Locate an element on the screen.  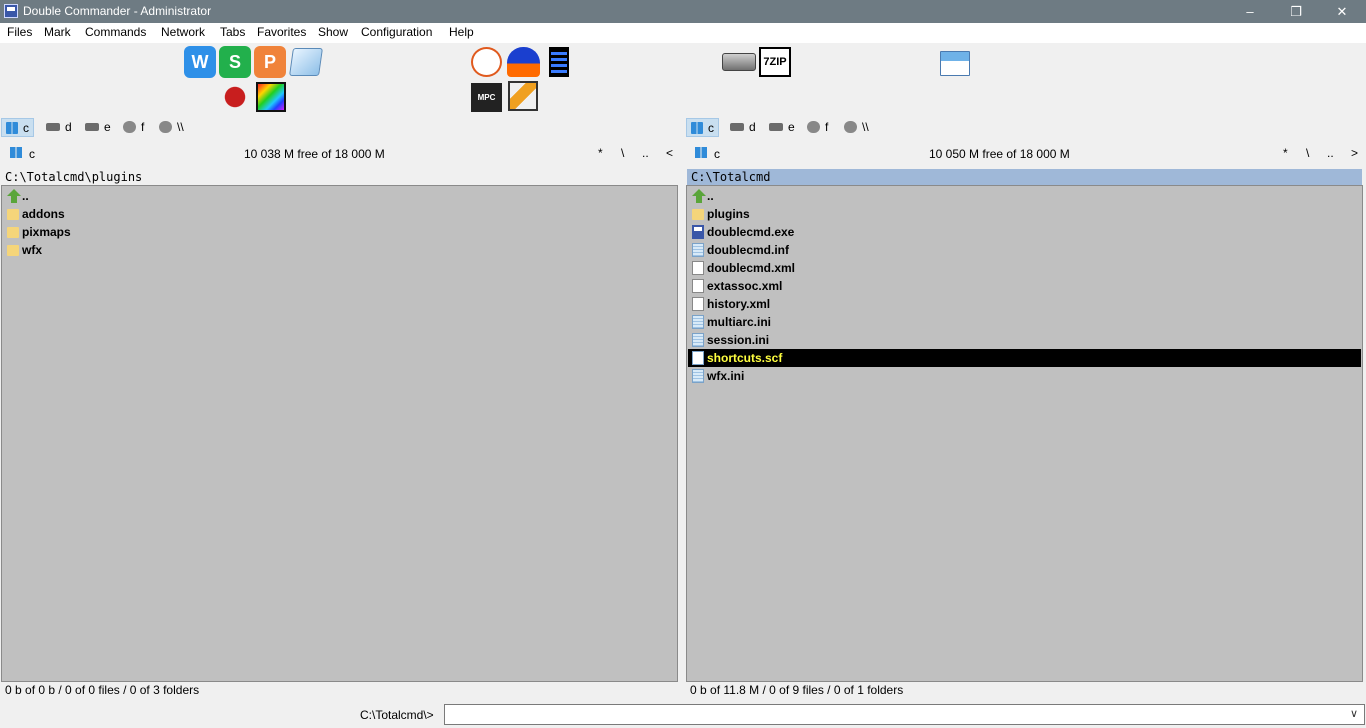
windows-drive-icon is located at coordinates (12, 127).